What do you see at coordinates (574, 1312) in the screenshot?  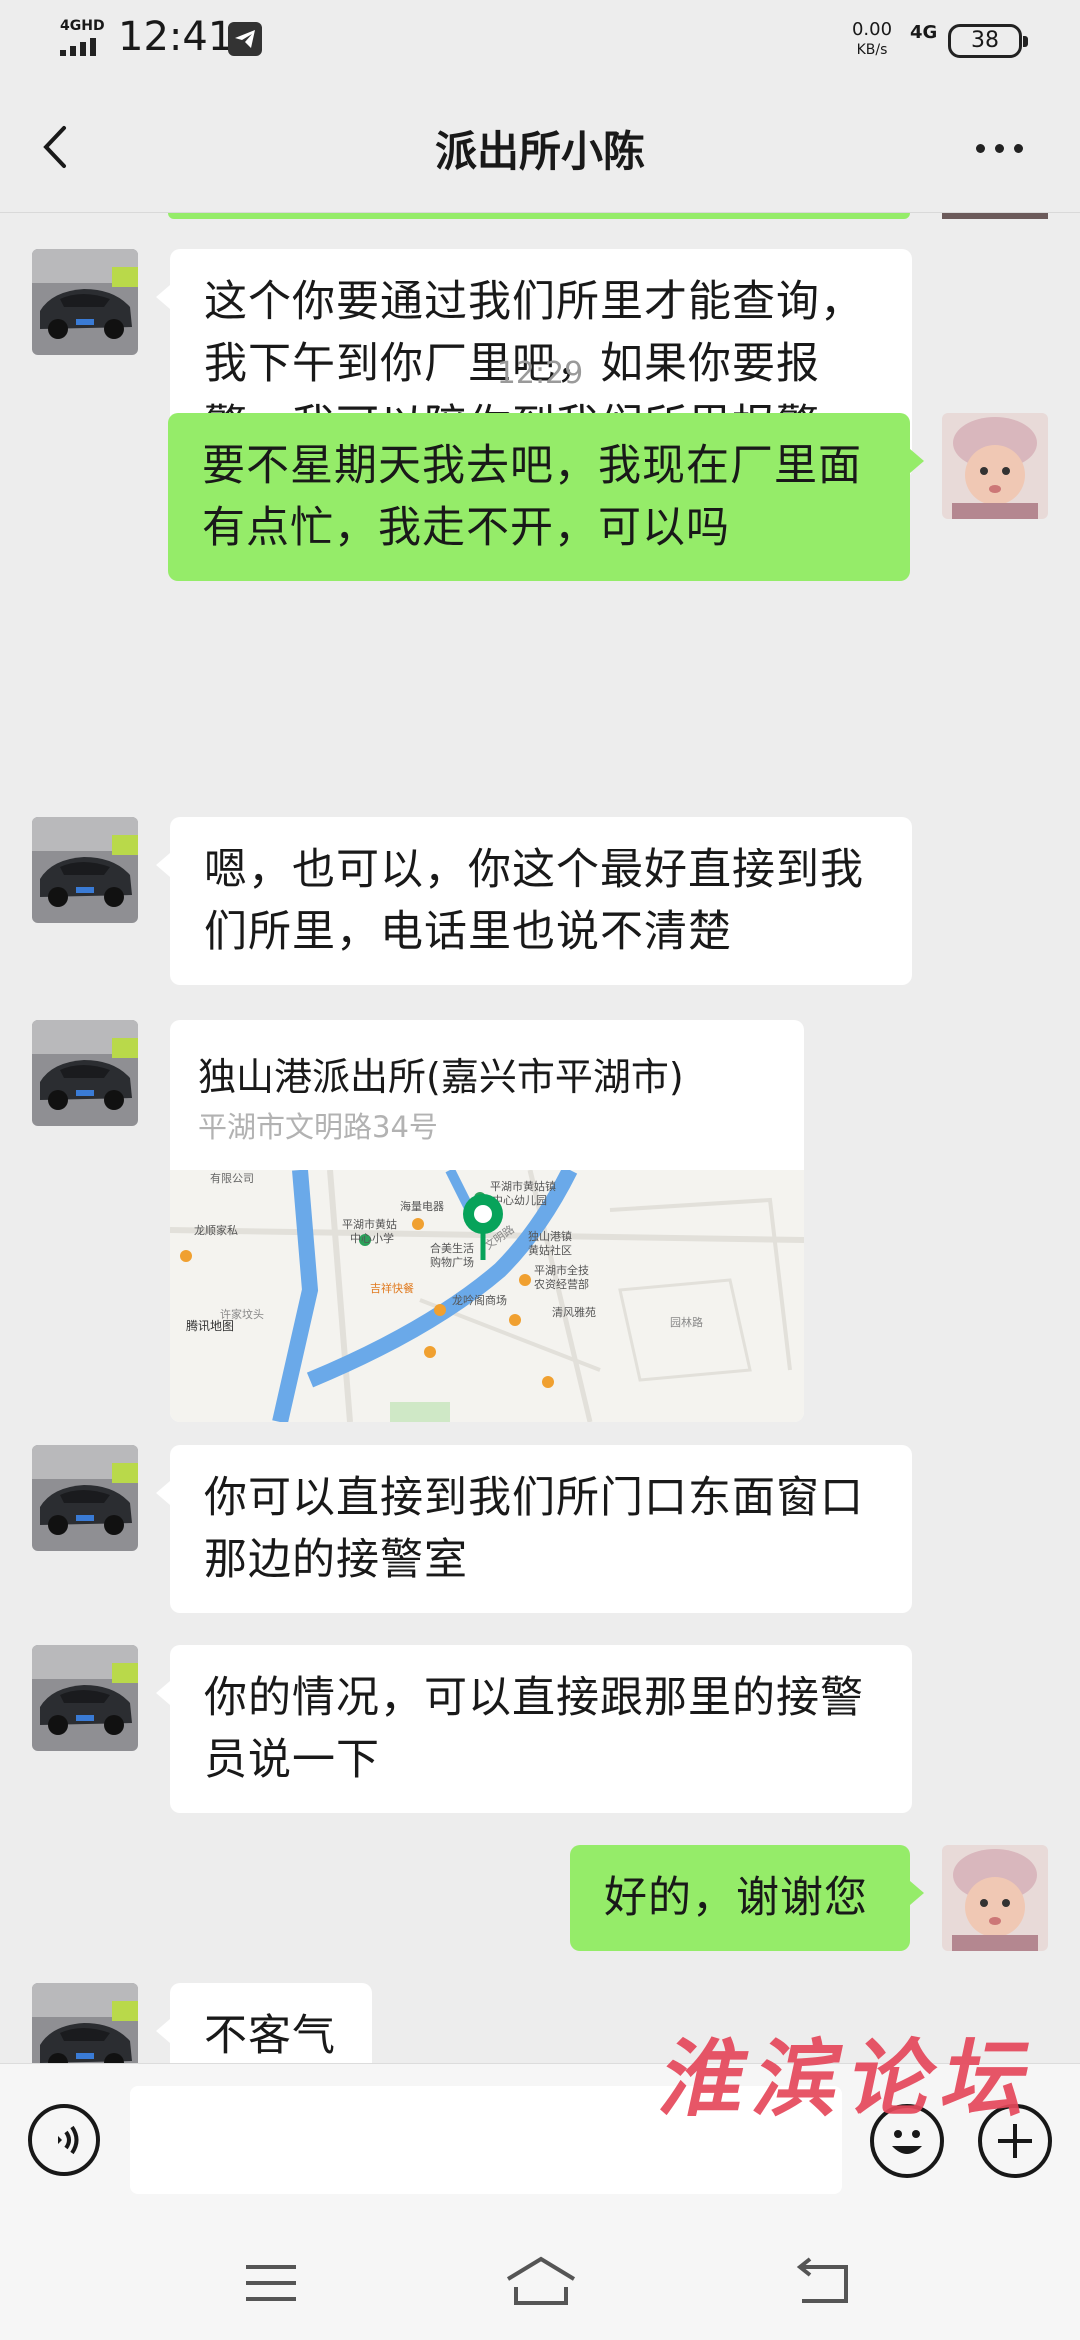 I see `map-label: 清风雅苑` at bounding box center [574, 1312].